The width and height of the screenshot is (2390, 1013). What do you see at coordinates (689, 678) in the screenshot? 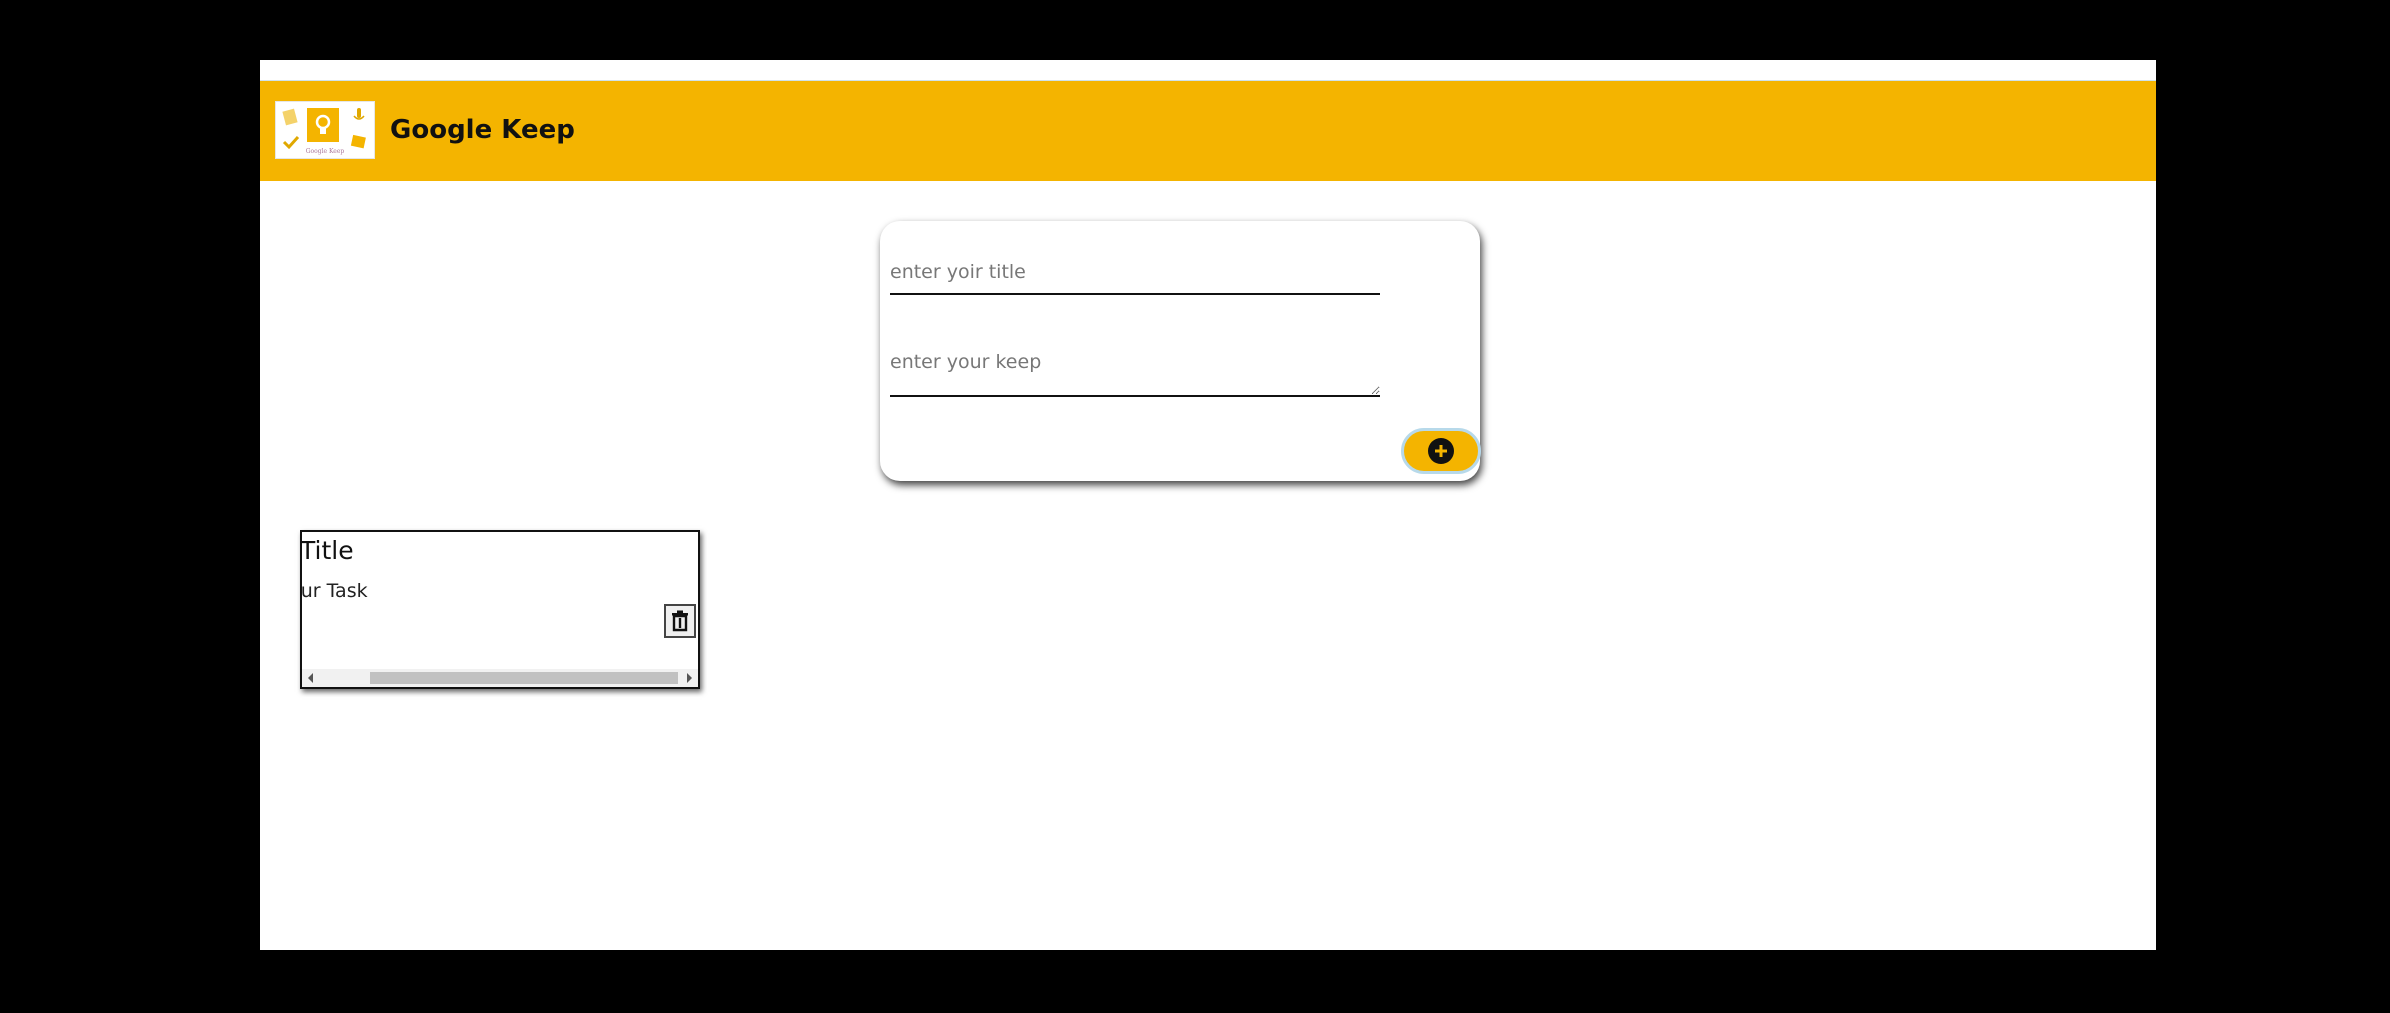
I see `scroll-right-arrow-icon` at bounding box center [689, 678].